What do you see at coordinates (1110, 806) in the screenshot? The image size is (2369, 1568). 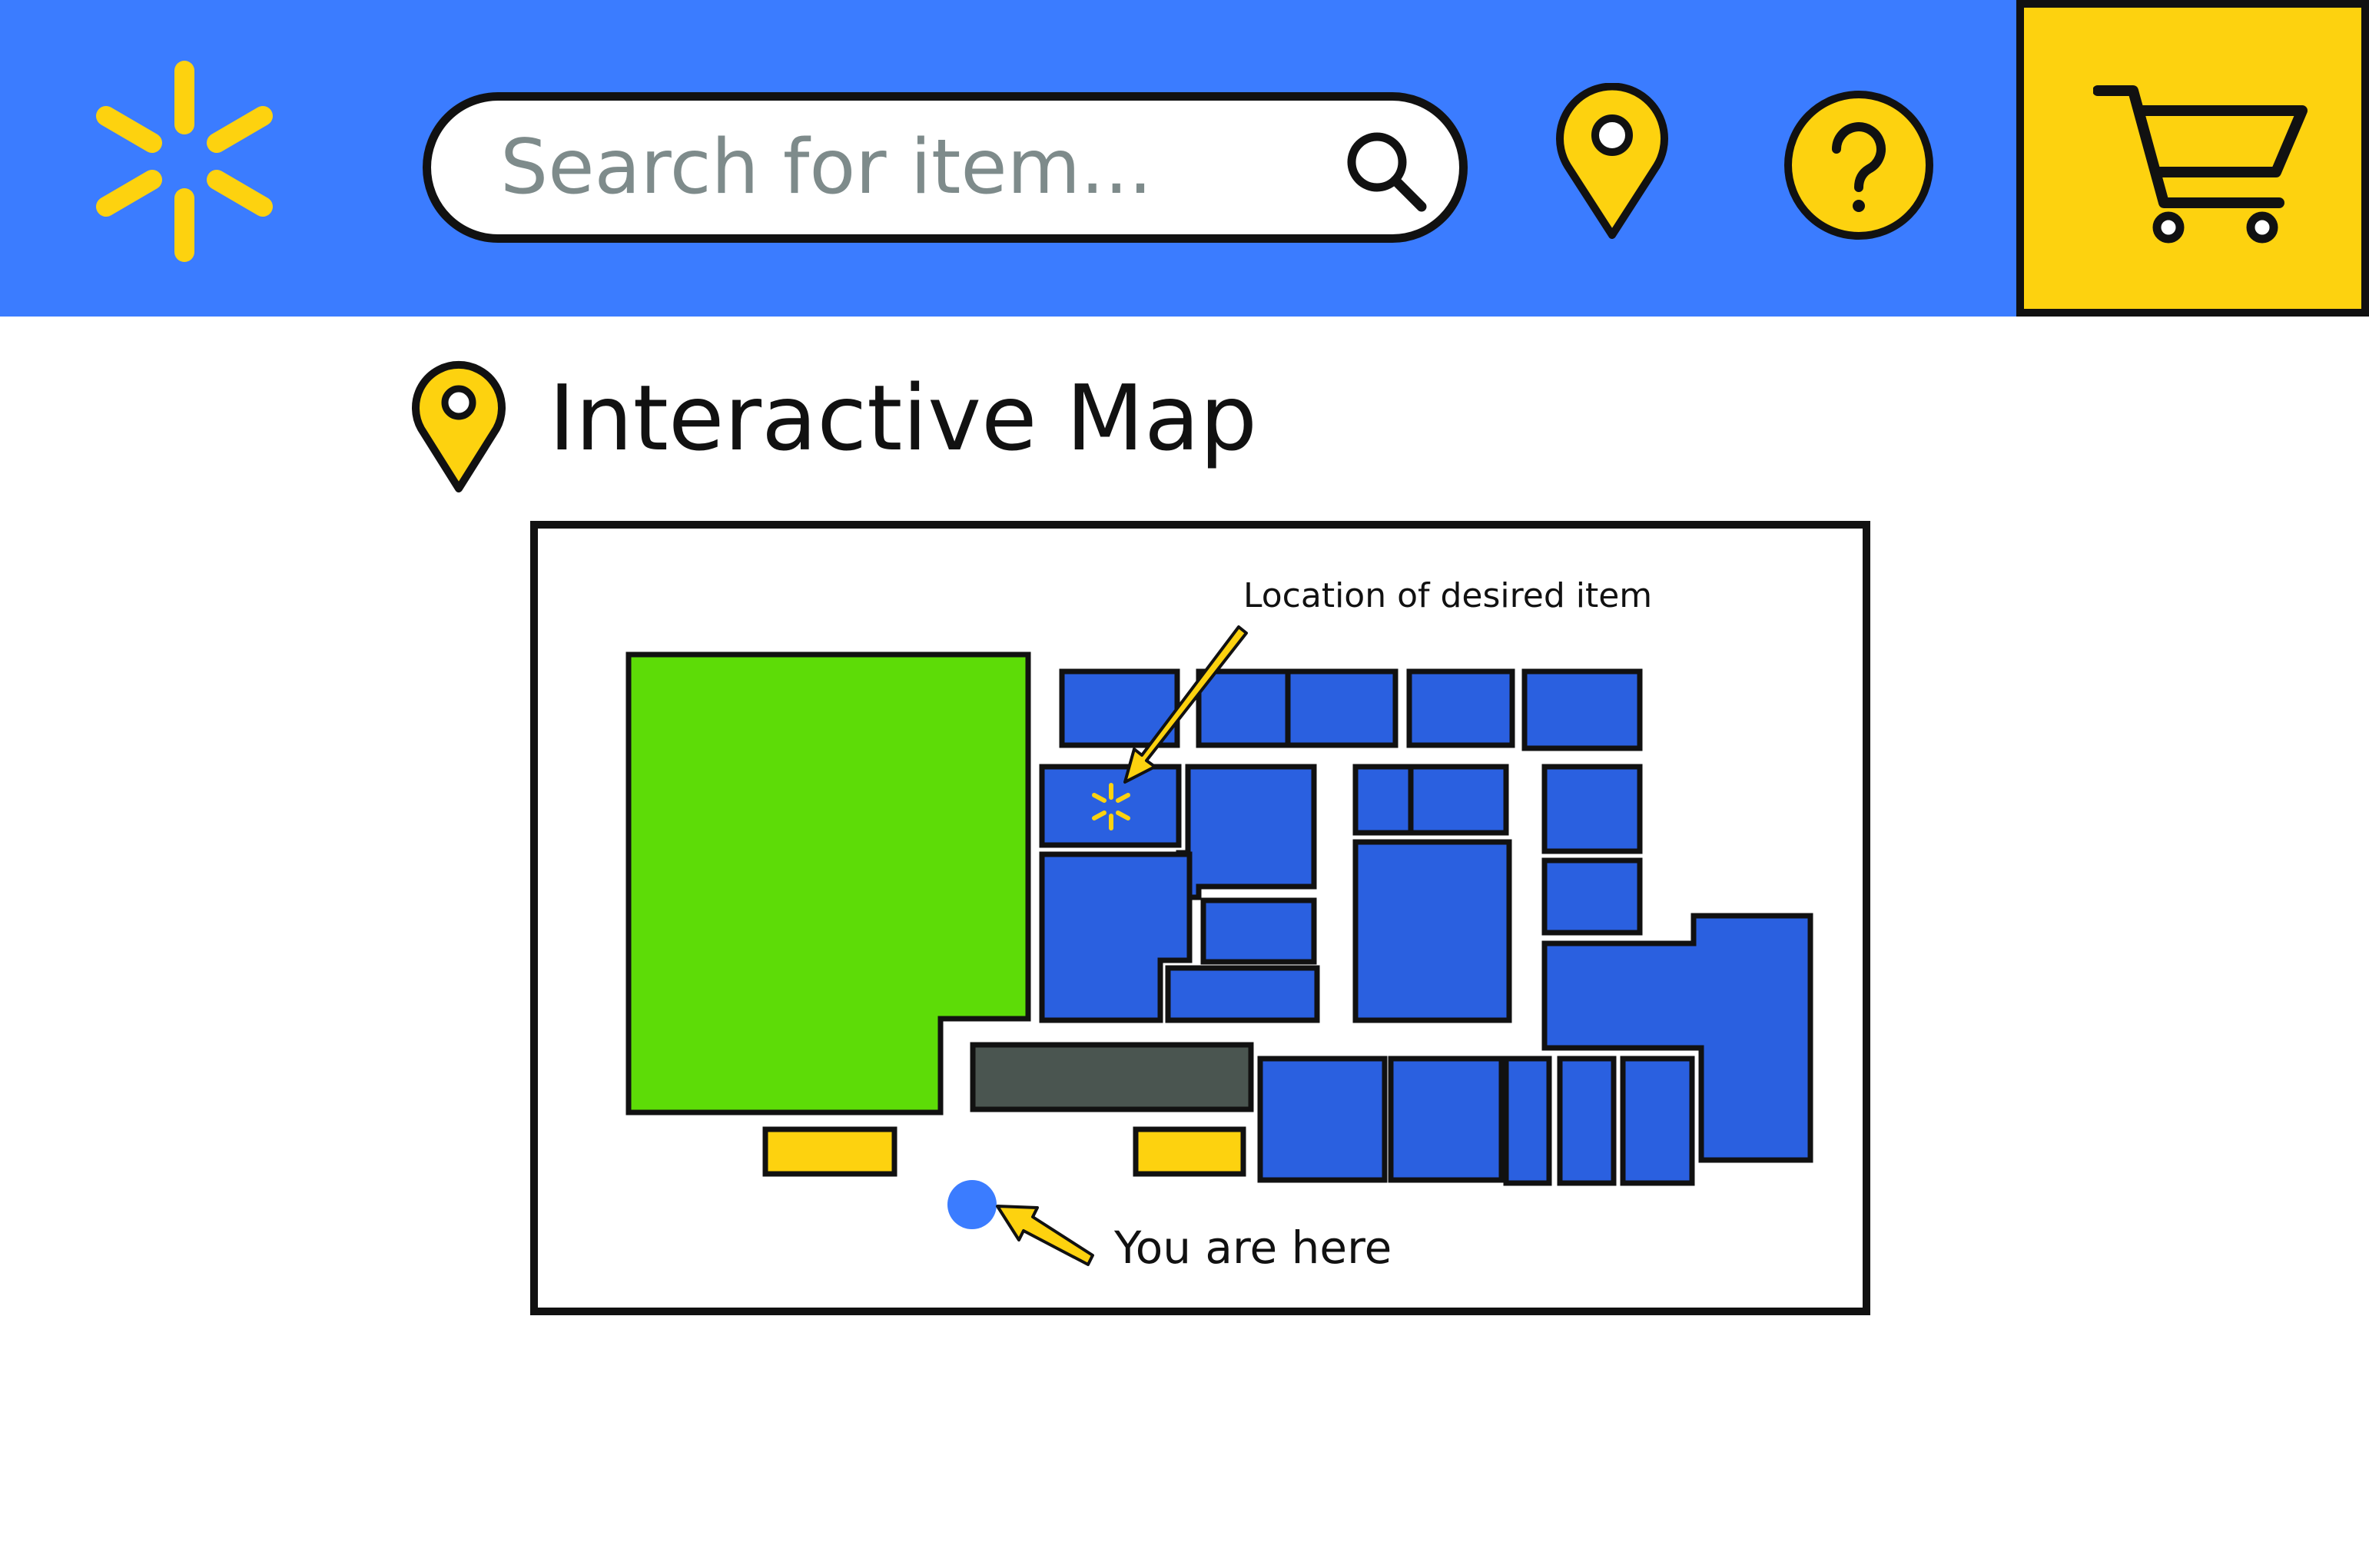 I see `desired-item-aisle` at bounding box center [1110, 806].